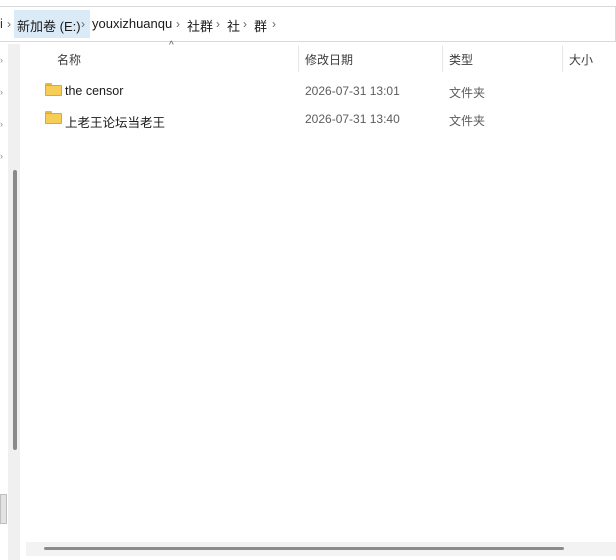 This screenshot has height=560, width=616. What do you see at coordinates (260, 25) in the screenshot?
I see `breadcrumb-qun: 群` at bounding box center [260, 25].